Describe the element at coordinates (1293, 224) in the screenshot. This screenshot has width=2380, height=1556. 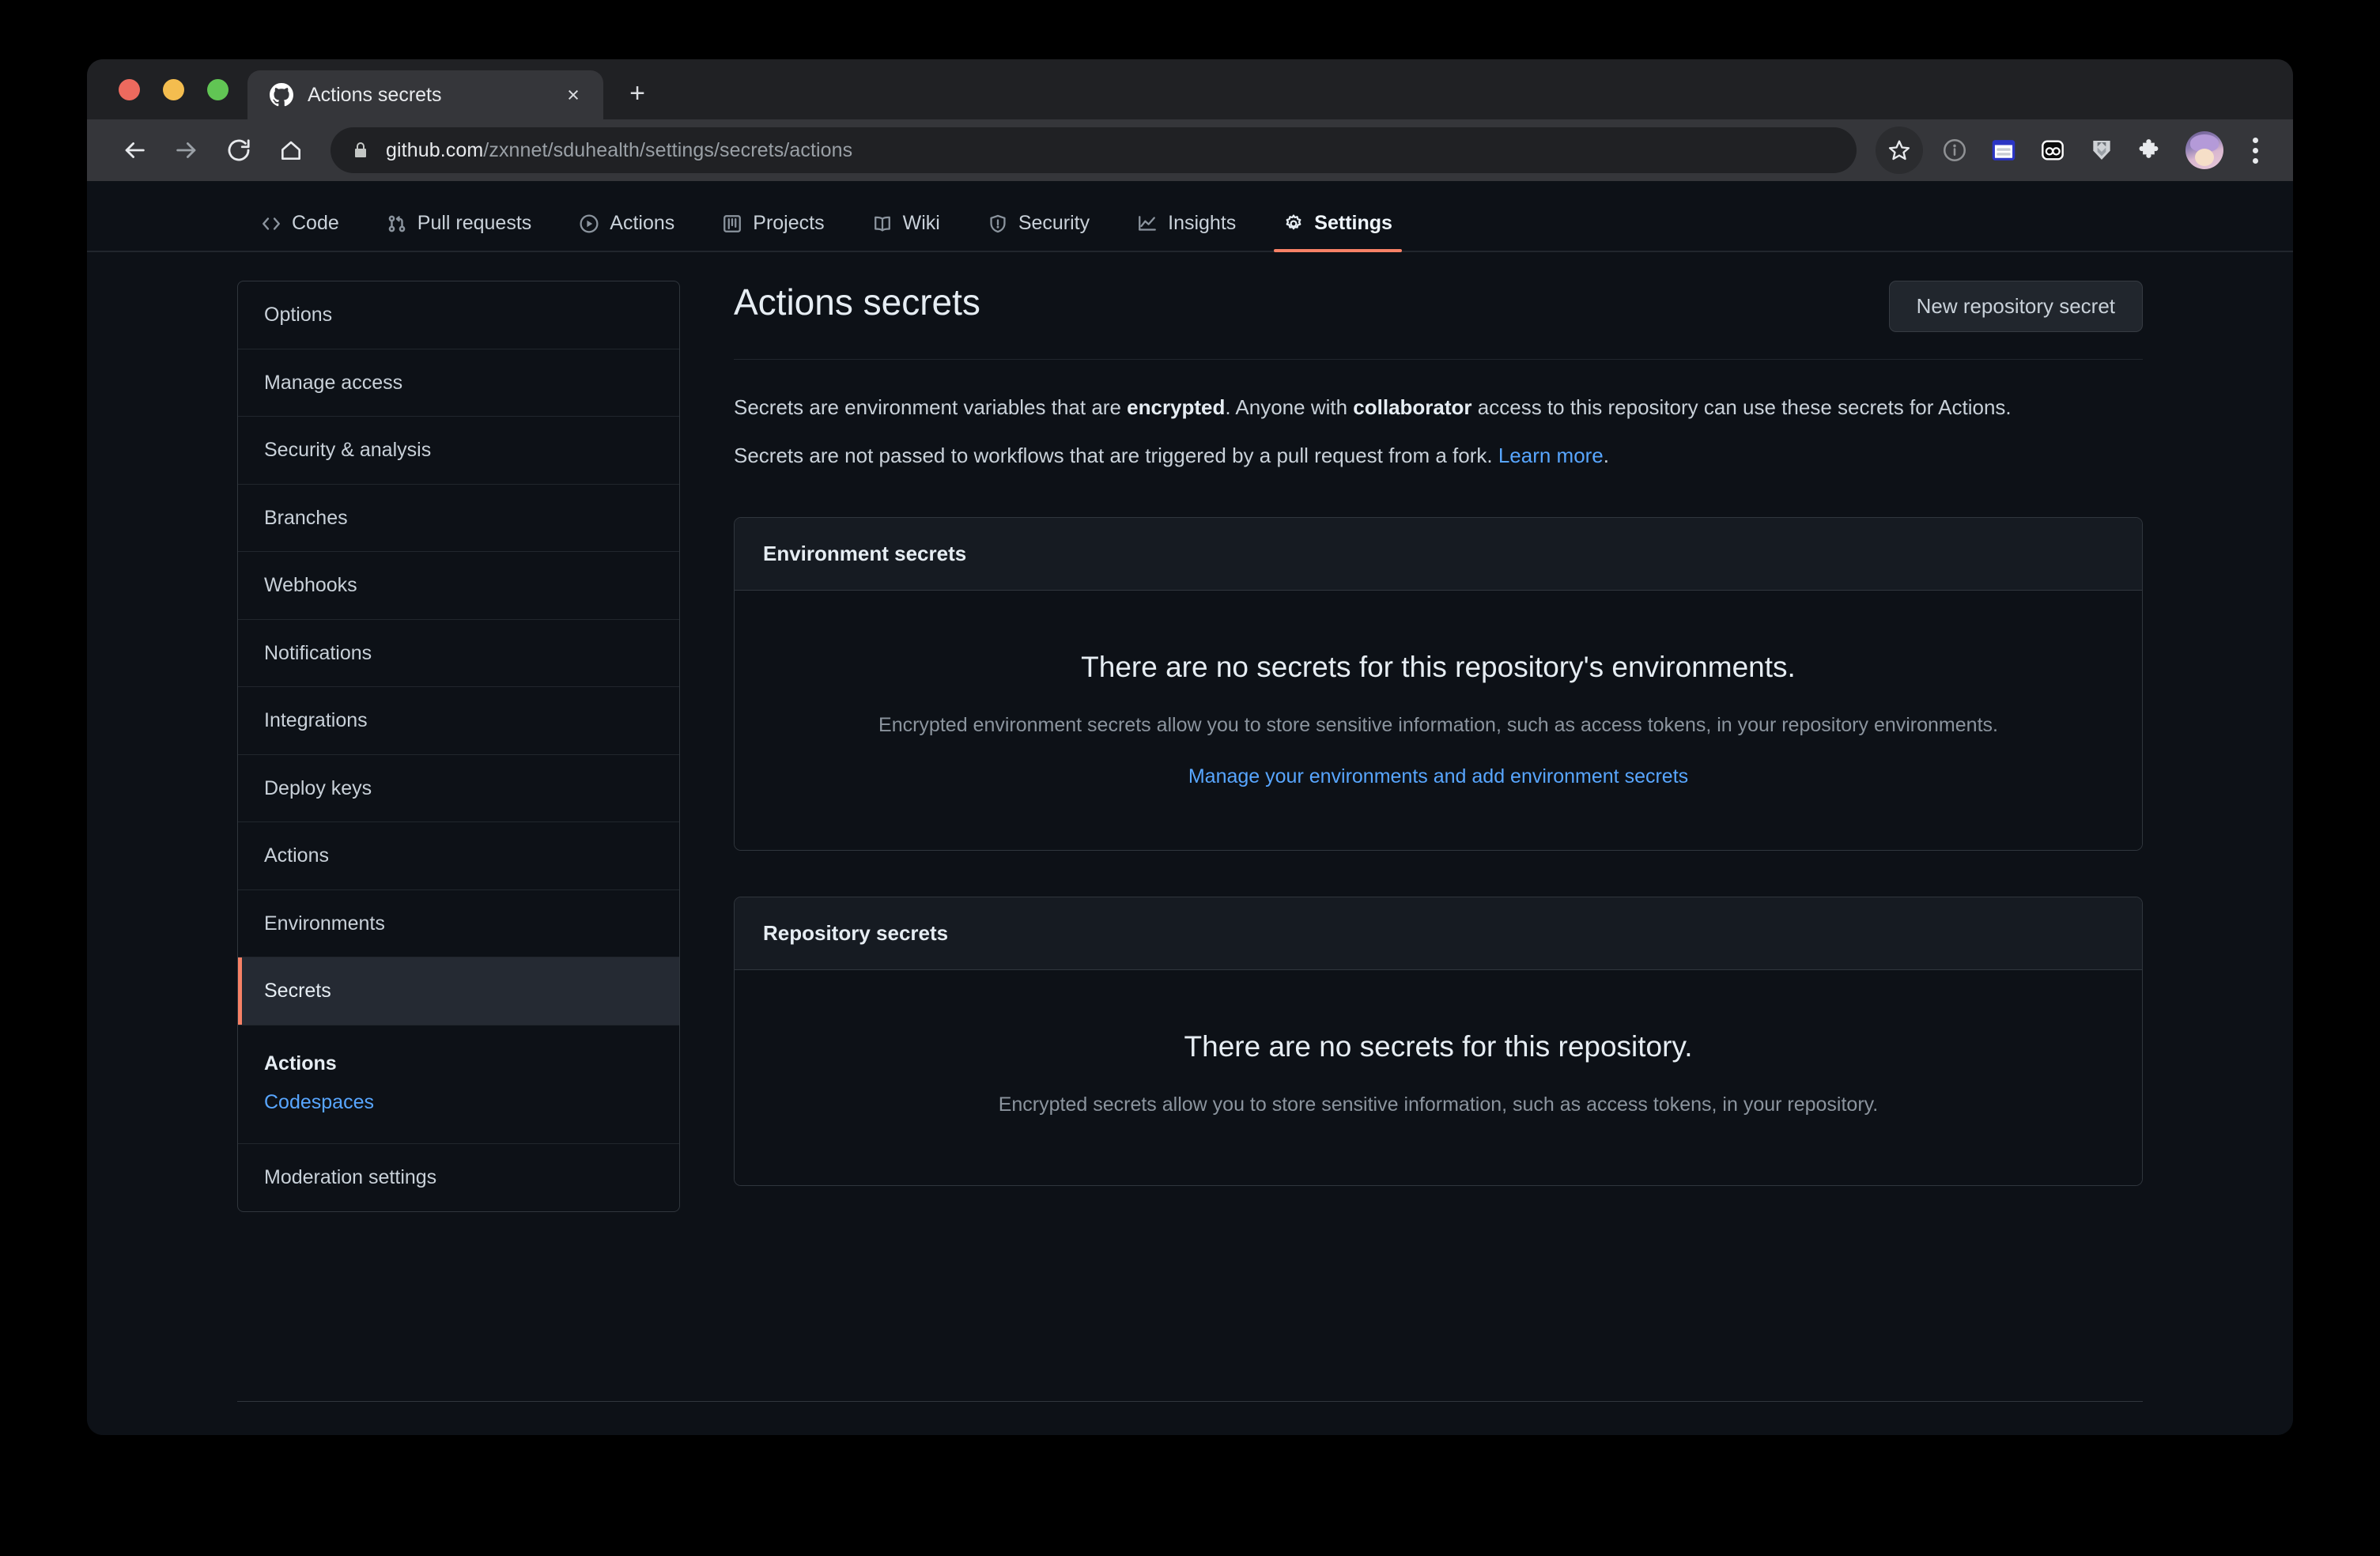
I see `gear-icon` at that location.